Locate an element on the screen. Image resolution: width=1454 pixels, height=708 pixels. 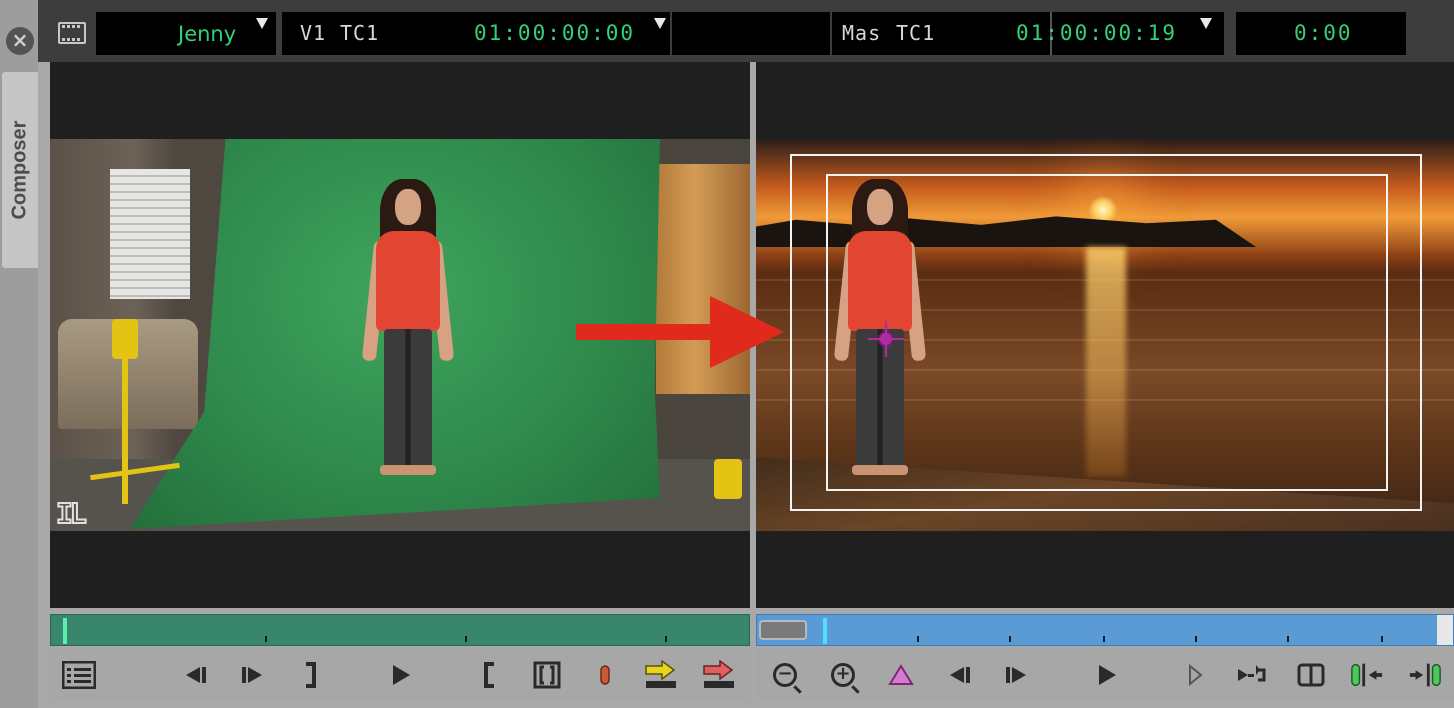
il-logo: IL is located at coordinates (71, 513).